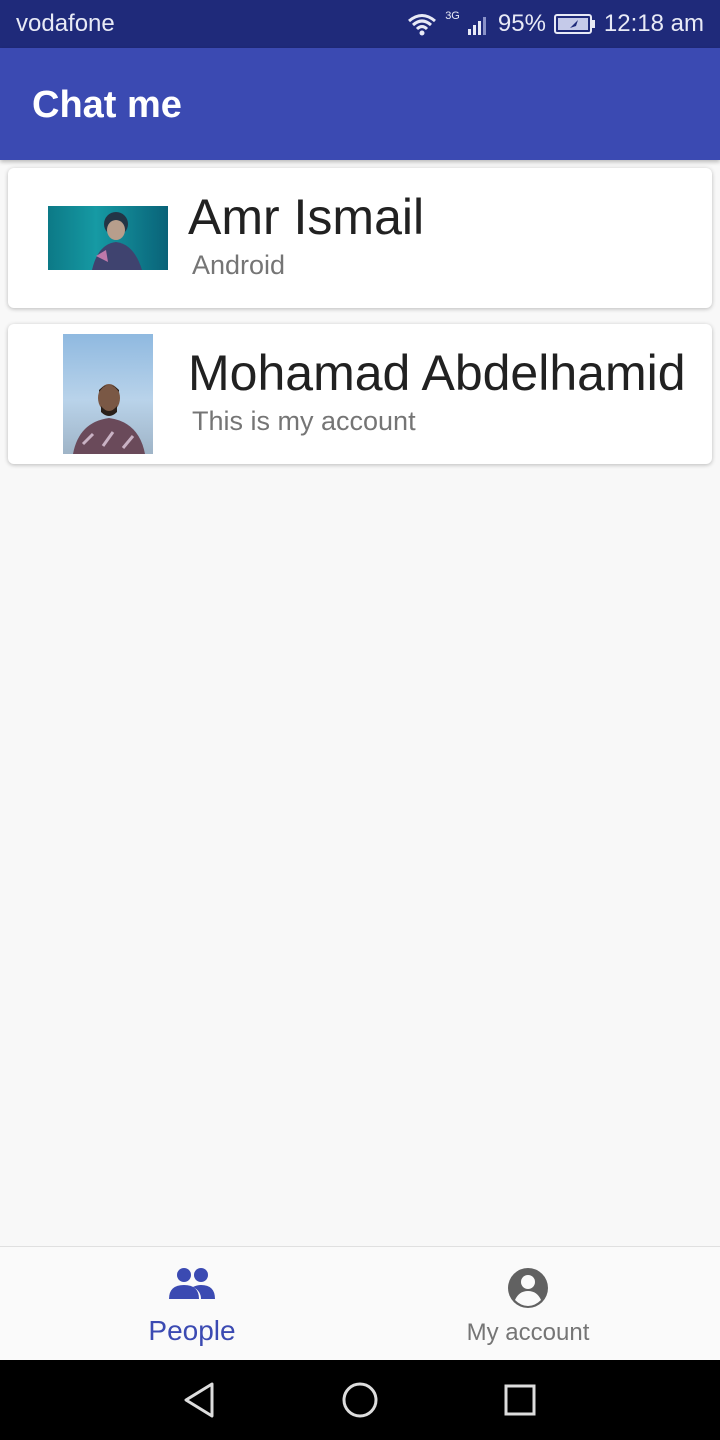 The width and height of the screenshot is (720, 1440). What do you see at coordinates (200, 1400) in the screenshot?
I see `back-icon` at bounding box center [200, 1400].